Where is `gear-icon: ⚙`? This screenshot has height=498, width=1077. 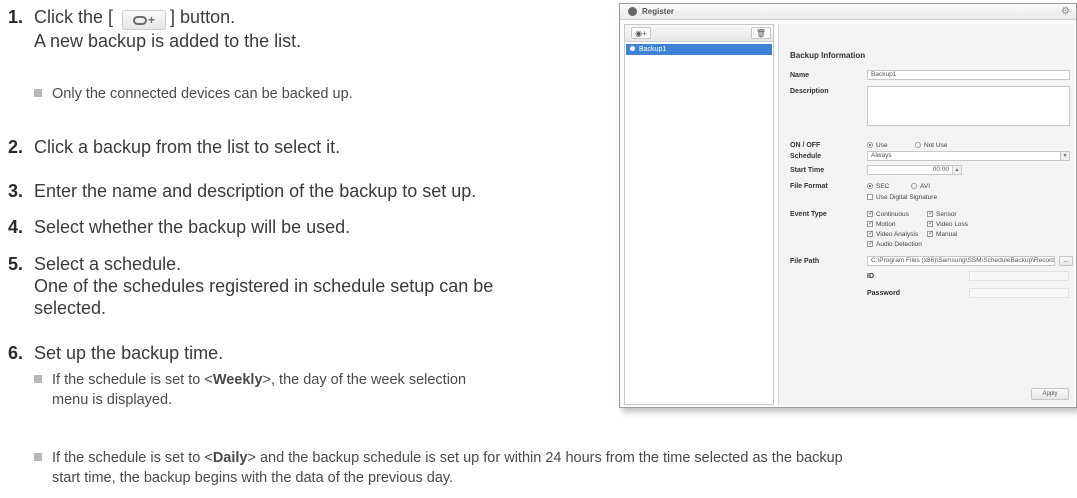 gear-icon: ⚙ is located at coordinates (1065, 11).